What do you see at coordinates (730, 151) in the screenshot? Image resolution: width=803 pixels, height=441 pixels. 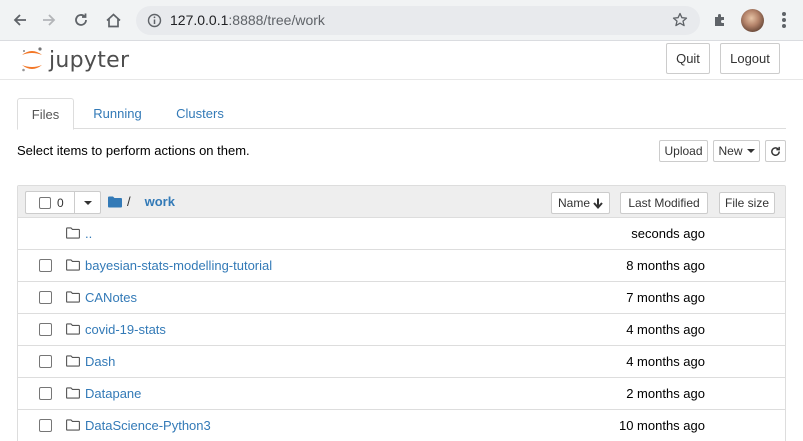 I see `new-label: New` at bounding box center [730, 151].